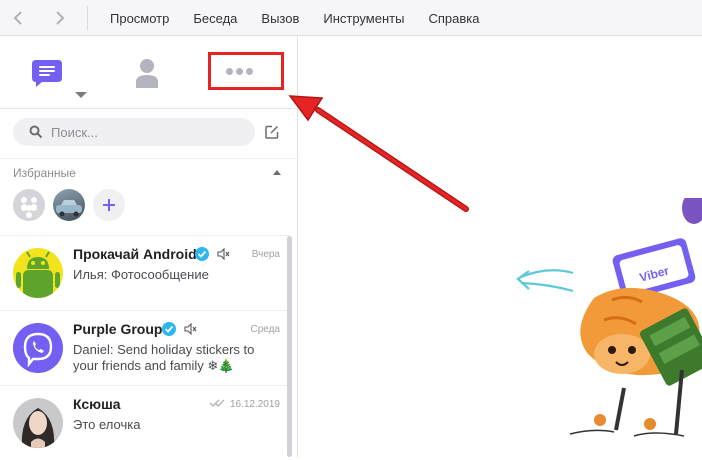 The image size is (702, 460). I want to click on android-robot-icon, so click(38, 273).